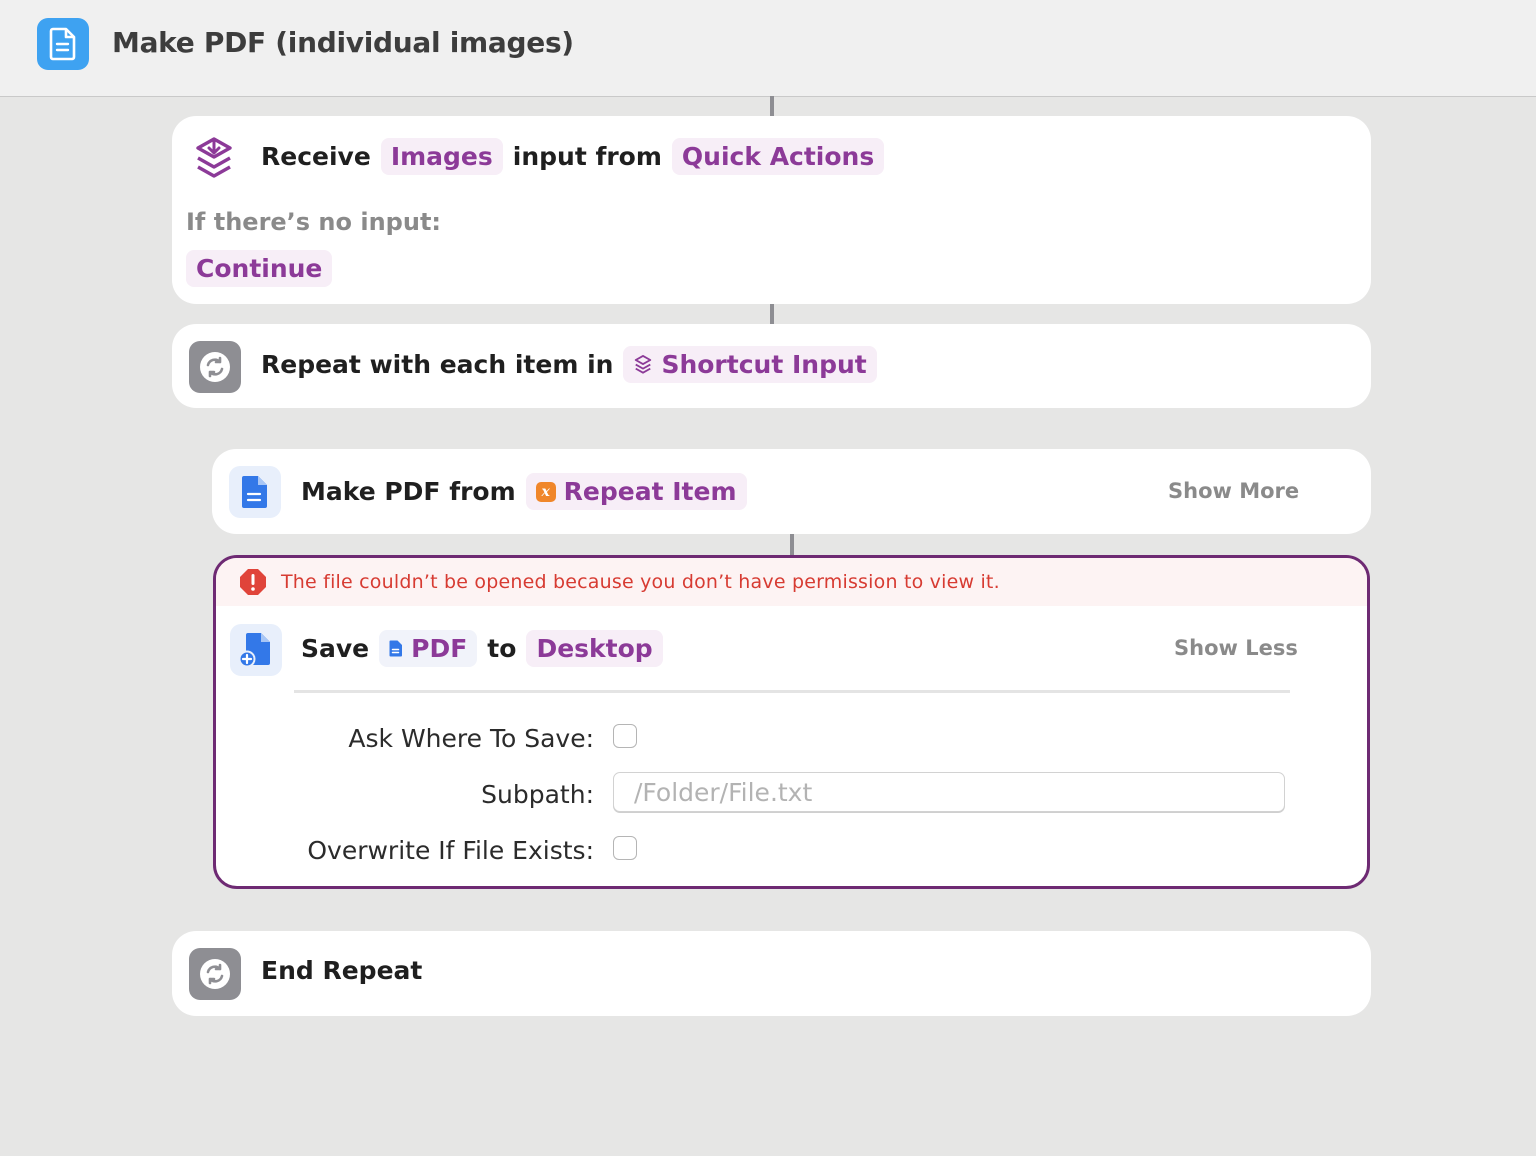  I want to click on end-repeat-label: End Repeat, so click(342, 970).